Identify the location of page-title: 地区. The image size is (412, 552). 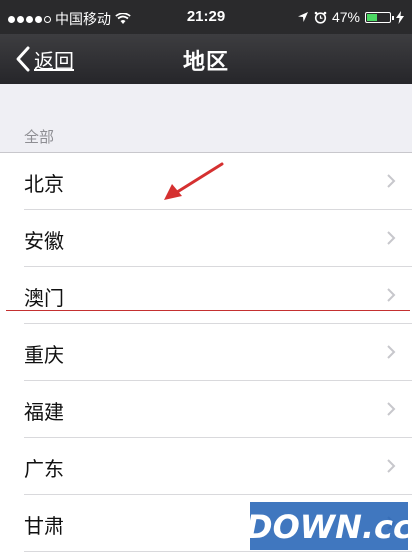
(205, 62).